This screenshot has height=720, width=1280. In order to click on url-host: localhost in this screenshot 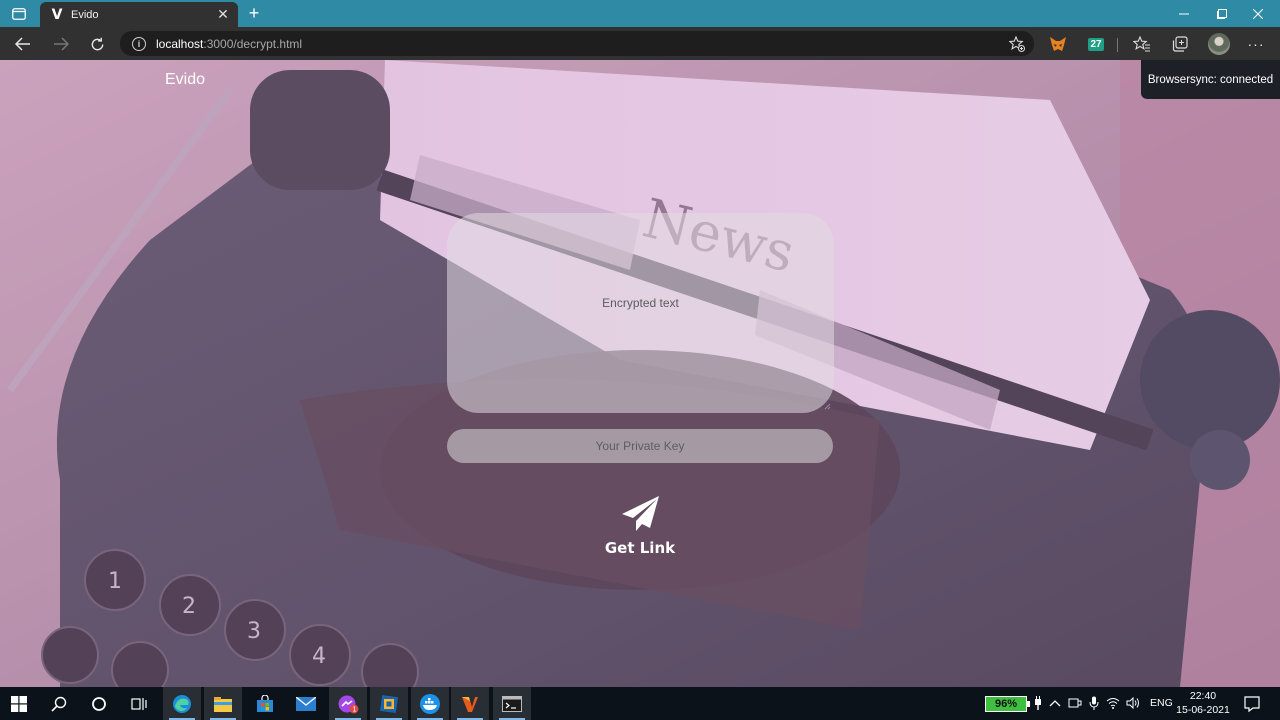, I will do `click(180, 43)`.